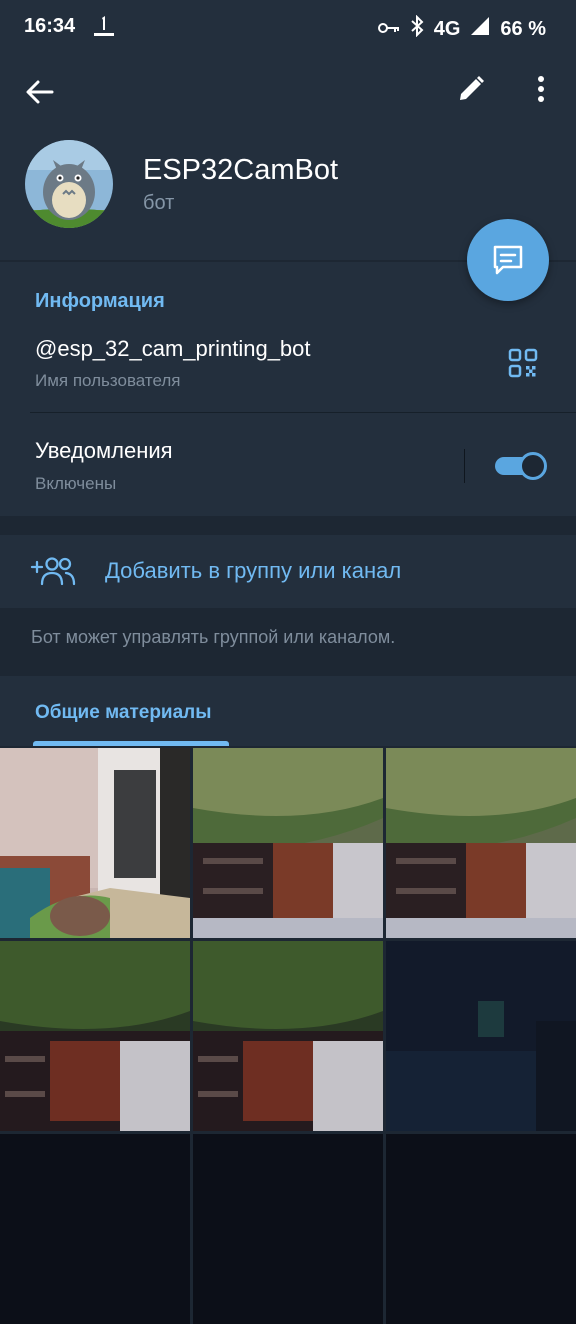 Image resolution: width=576 pixels, height=1324 pixels. Describe the element at coordinates (288, 711) in the screenshot. I see `media-tabs: Общие материалы` at that location.